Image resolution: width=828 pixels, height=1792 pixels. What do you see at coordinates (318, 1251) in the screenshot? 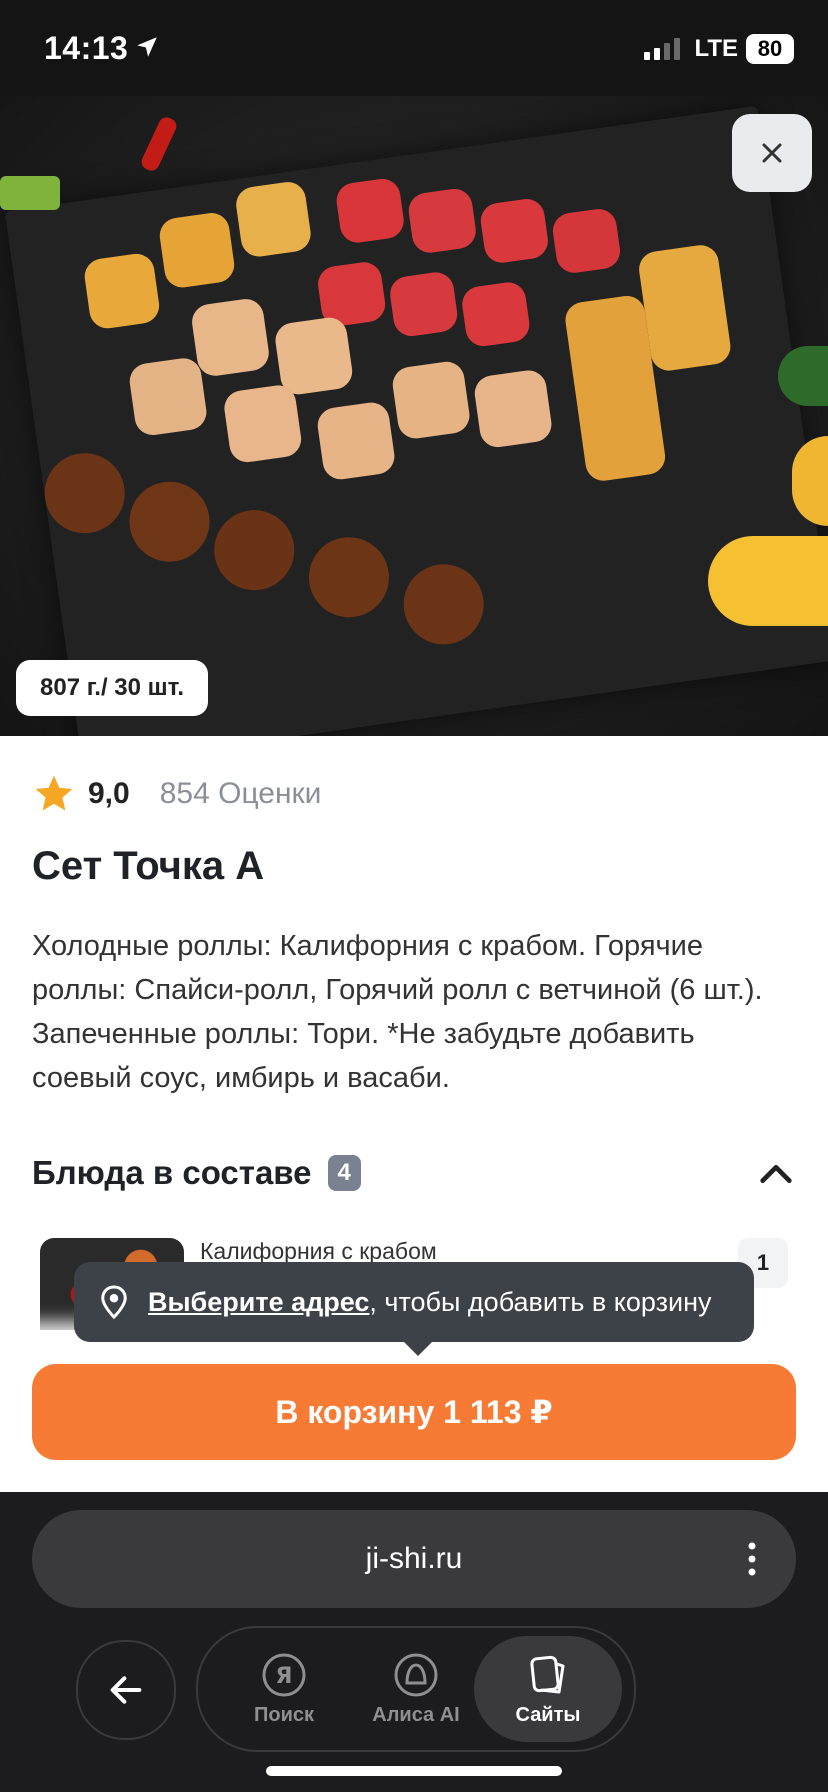
I see `dish-name: Калифорния с крабом` at bounding box center [318, 1251].